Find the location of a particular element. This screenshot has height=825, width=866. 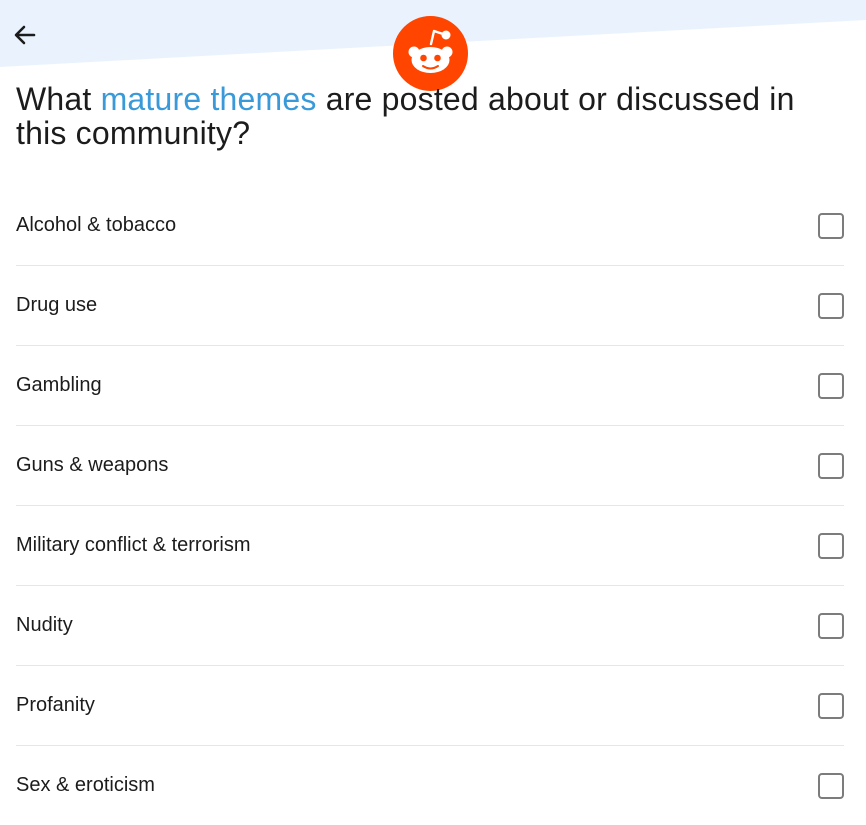

arrow-left-icon is located at coordinates (25, 35).